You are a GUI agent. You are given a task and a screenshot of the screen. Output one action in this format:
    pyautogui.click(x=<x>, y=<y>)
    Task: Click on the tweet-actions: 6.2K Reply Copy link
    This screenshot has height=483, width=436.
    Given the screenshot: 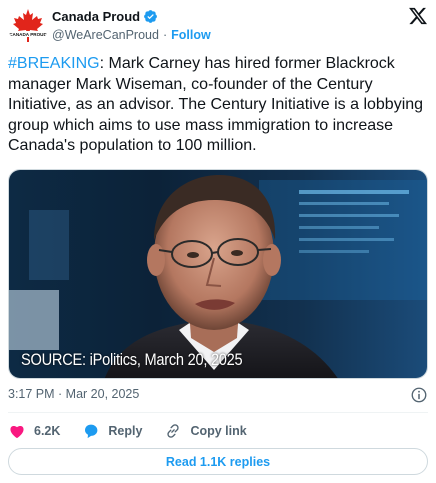 What is the action you would take?
    pyautogui.click(x=218, y=431)
    